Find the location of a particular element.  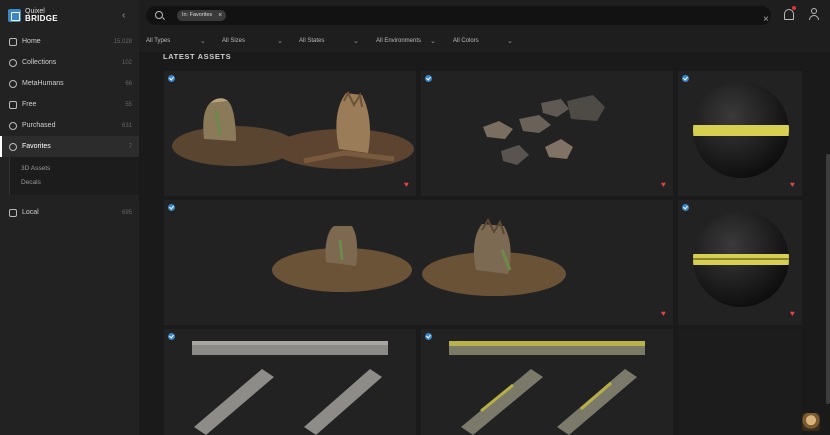

collections-icon is located at coordinates (13, 62).